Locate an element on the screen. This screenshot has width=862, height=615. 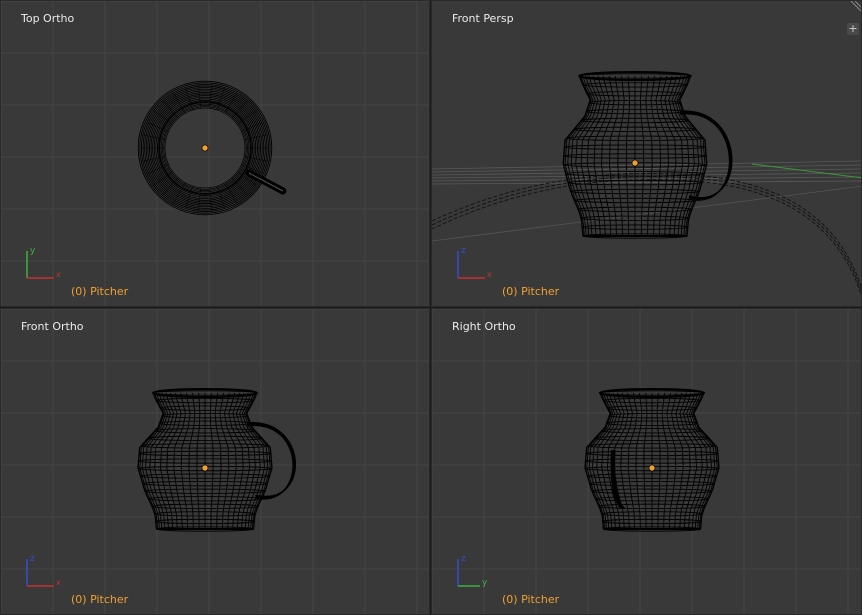
viewport-title: Front Ortho is located at coordinates (52, 326).